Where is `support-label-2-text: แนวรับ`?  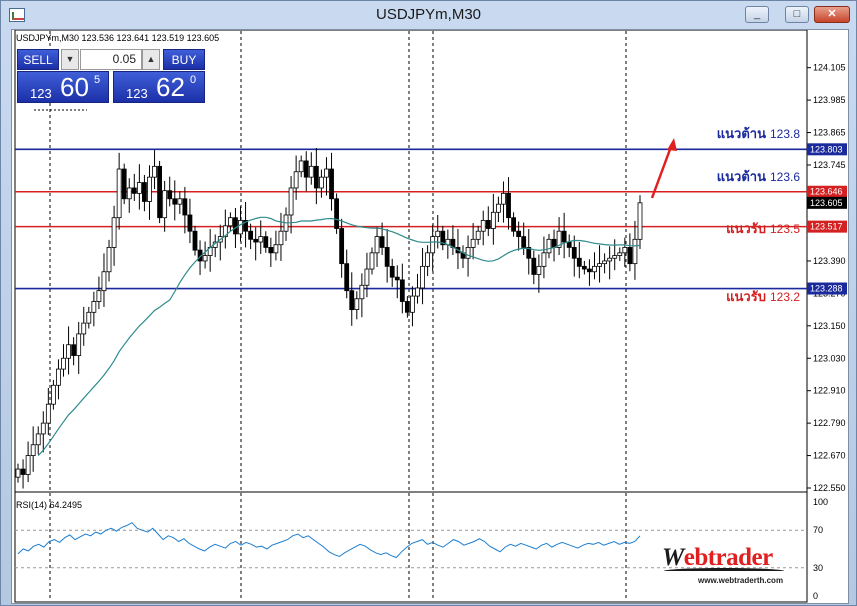
support-label-2-text: แนวรับ is located at coordinates (746, 296).